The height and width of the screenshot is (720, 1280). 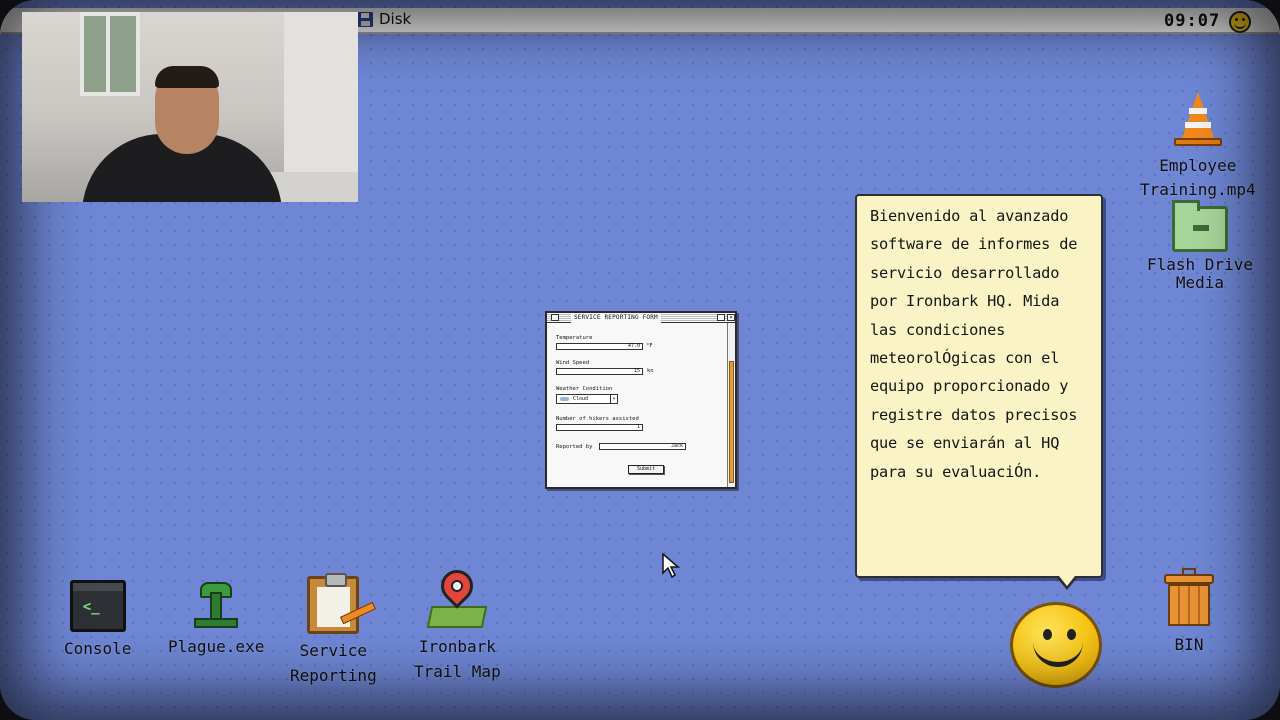 What do you see at coordinates (597, 419) in the screenshot?
I see `hikers-assisted-label: Number of hikers assisted` at bounding box center [597, 419].